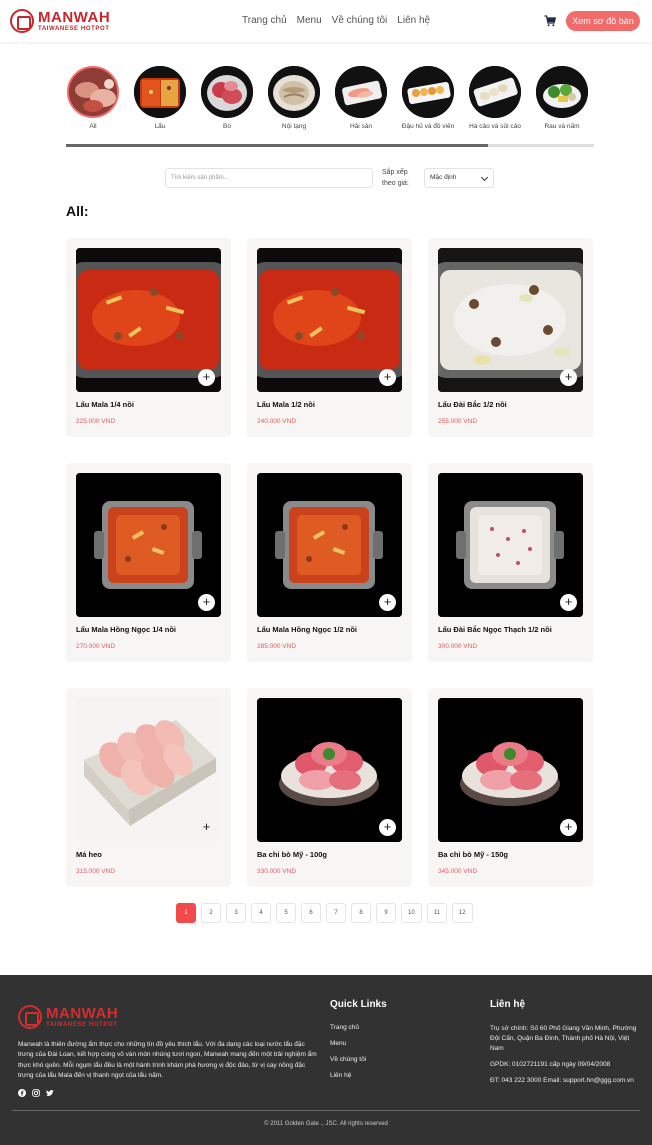 This screenshot has width=652, height=1145. I want to click on footer-divider, so click(326, 1110).